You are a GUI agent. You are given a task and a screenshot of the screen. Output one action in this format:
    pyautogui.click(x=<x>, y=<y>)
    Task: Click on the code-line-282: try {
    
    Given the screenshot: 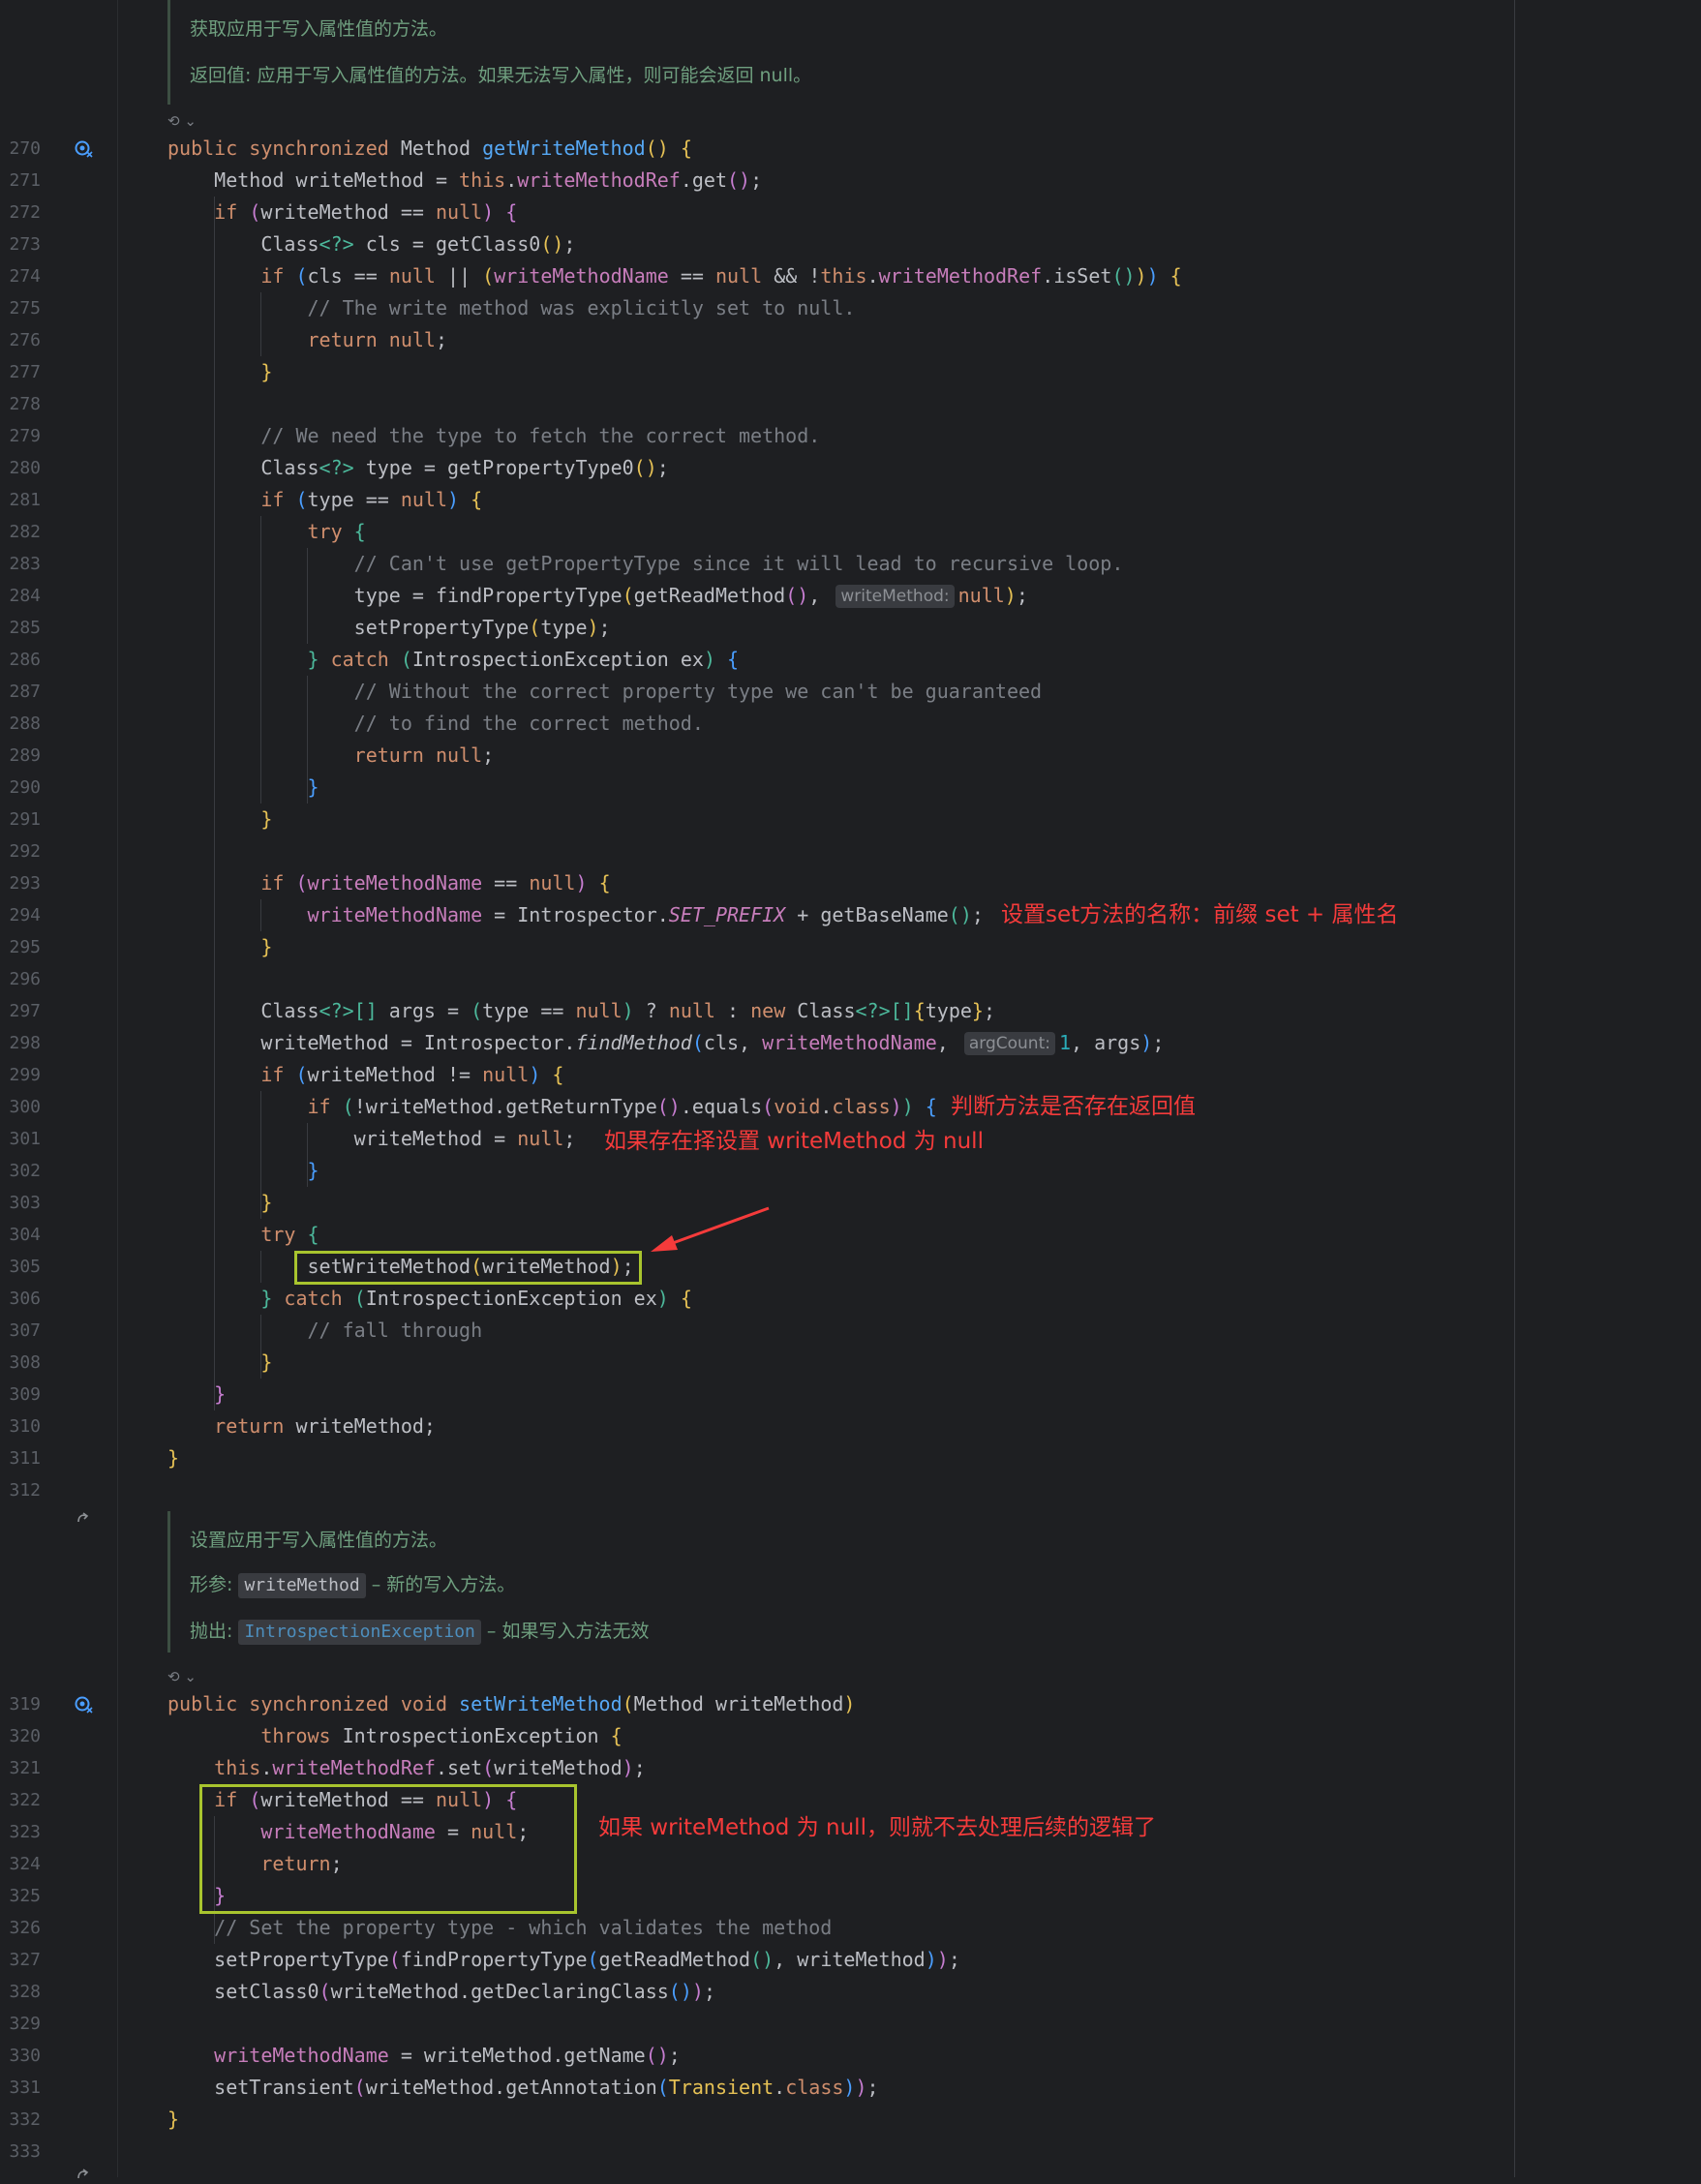 What is the action you would take?
    pyautogui.click(x=266, y=532)
    